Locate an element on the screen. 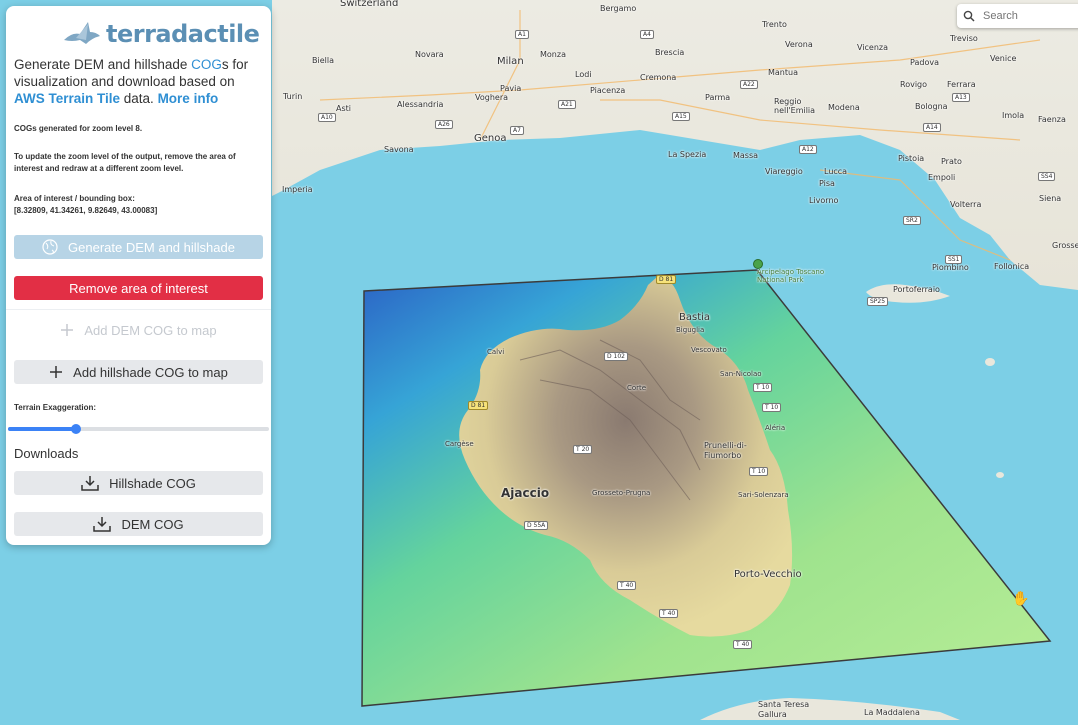 This screenshot has height=725, width=1078. map-label: Massa is located at coordinates (746, 155).